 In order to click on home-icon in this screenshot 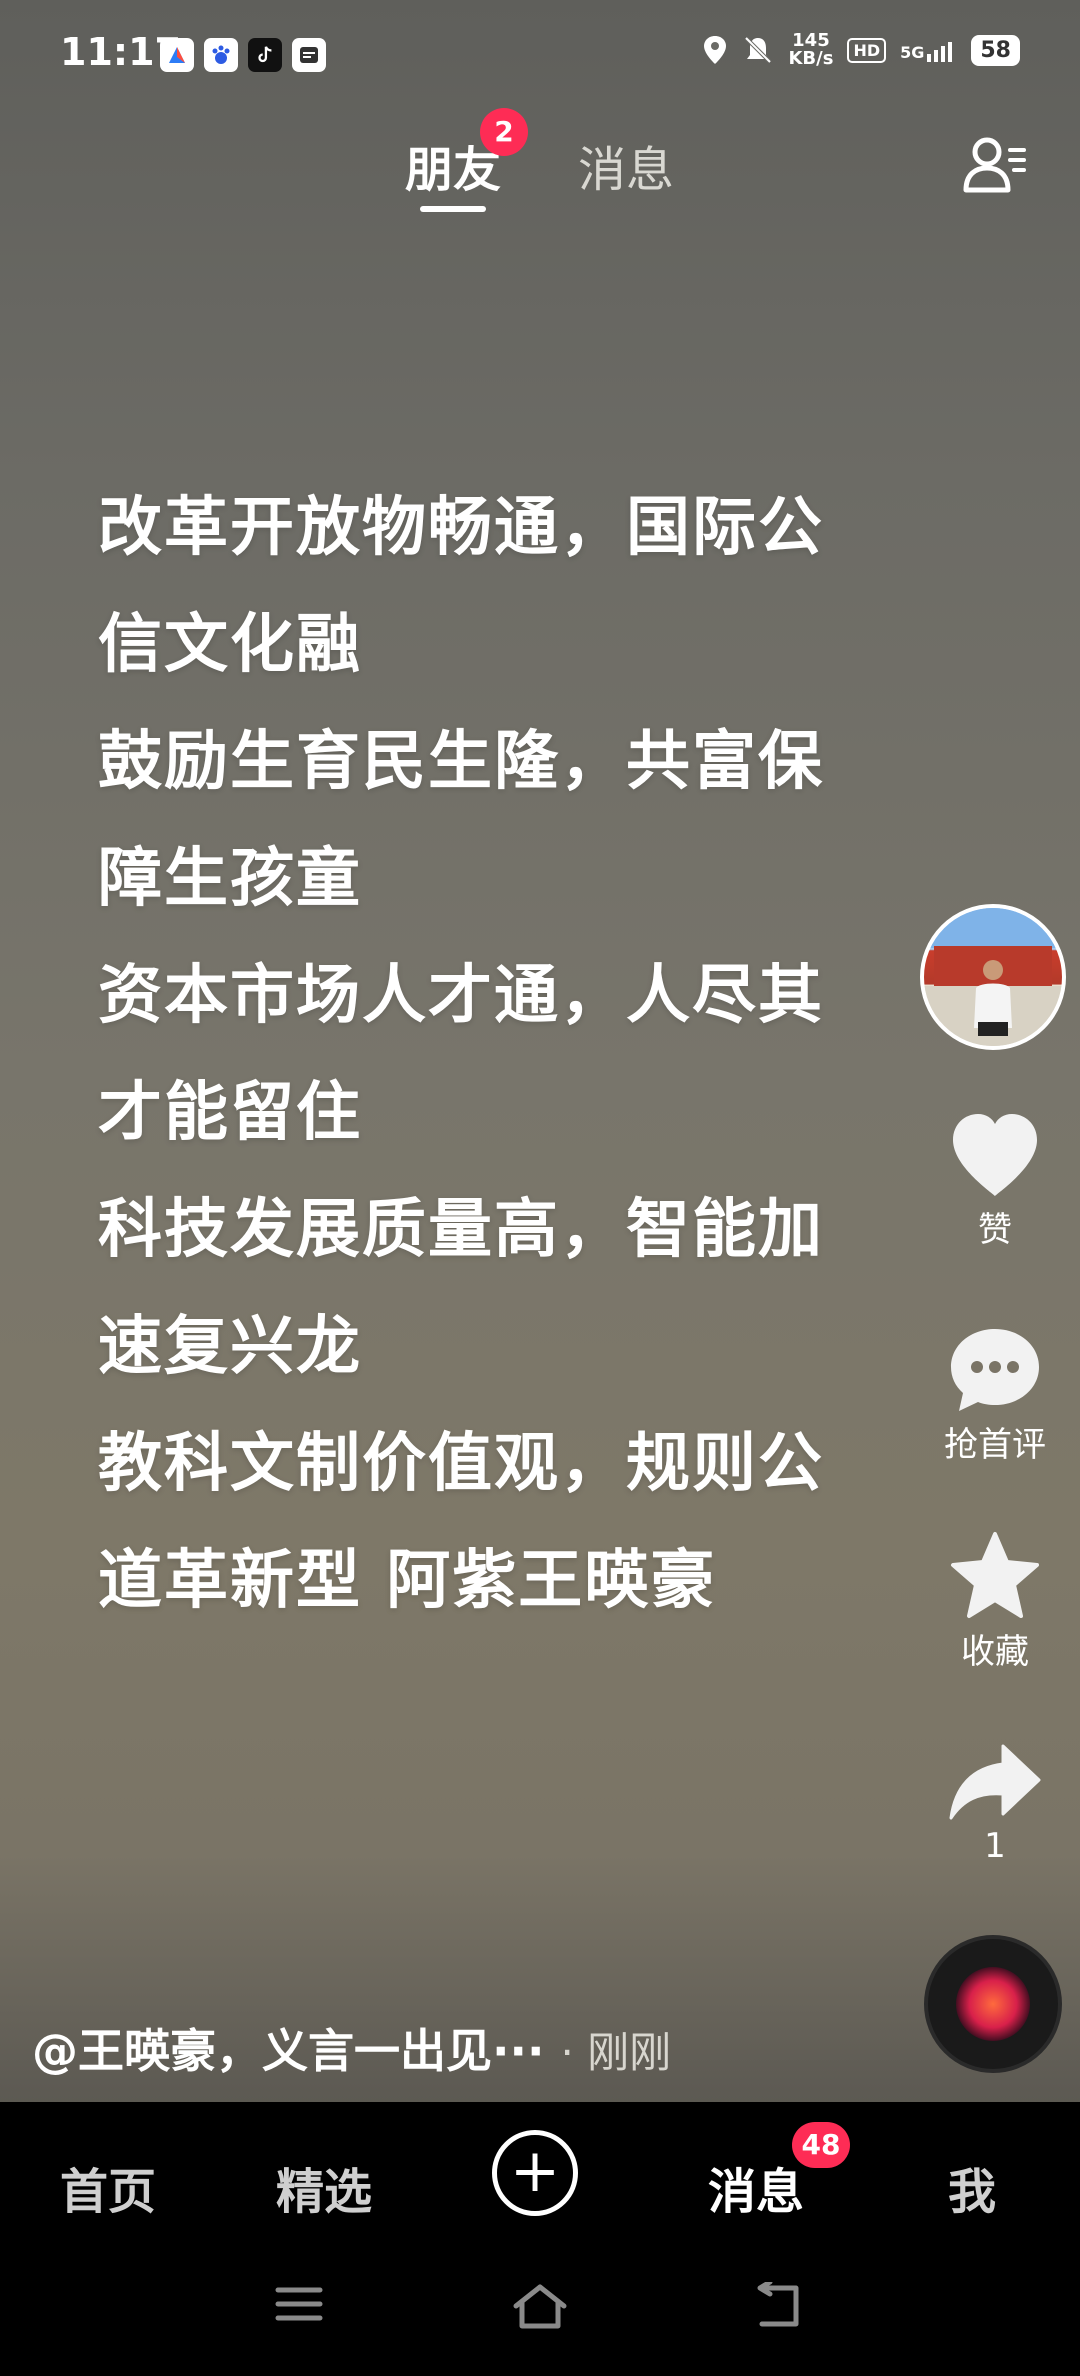, I will do `click(540, 2307)`.